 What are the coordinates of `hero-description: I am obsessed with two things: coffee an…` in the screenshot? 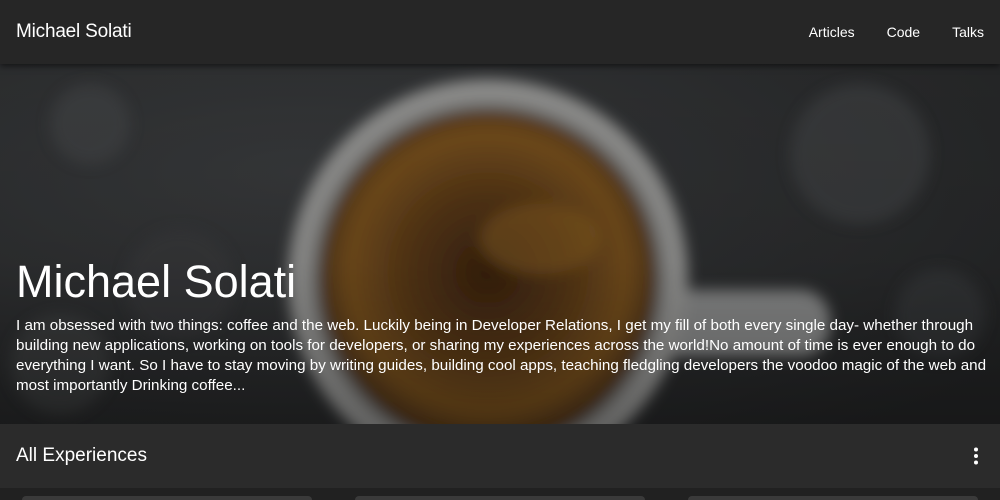 It's located at (501, 355).